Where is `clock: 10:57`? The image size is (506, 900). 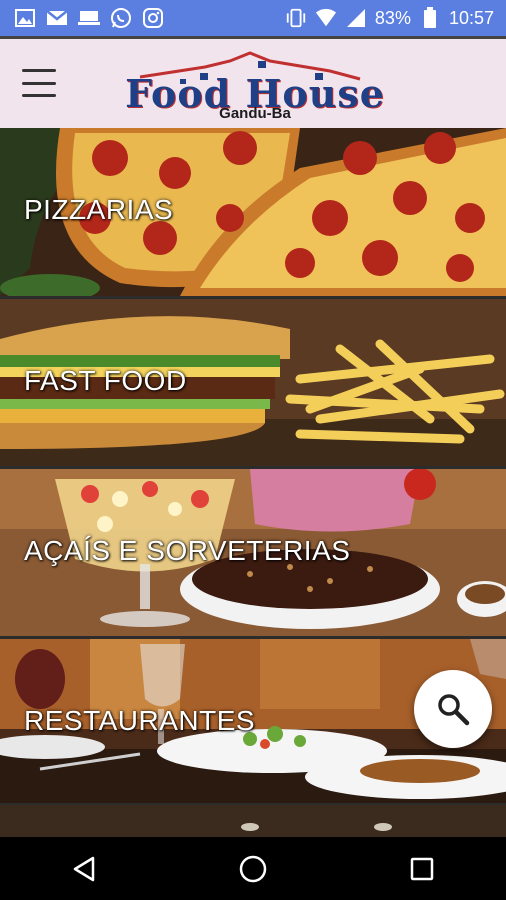
clock: 10:57 is located at coordinates (471, 17).